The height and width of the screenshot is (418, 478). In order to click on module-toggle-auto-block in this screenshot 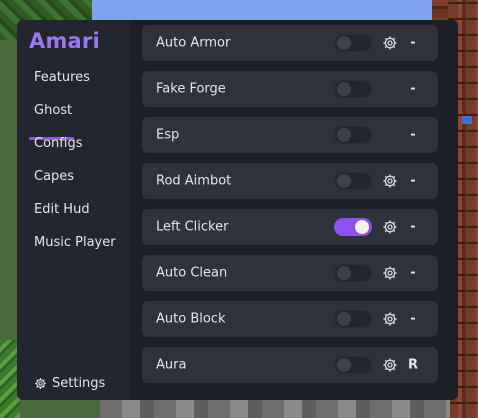, I will do `click(353, 319)`.